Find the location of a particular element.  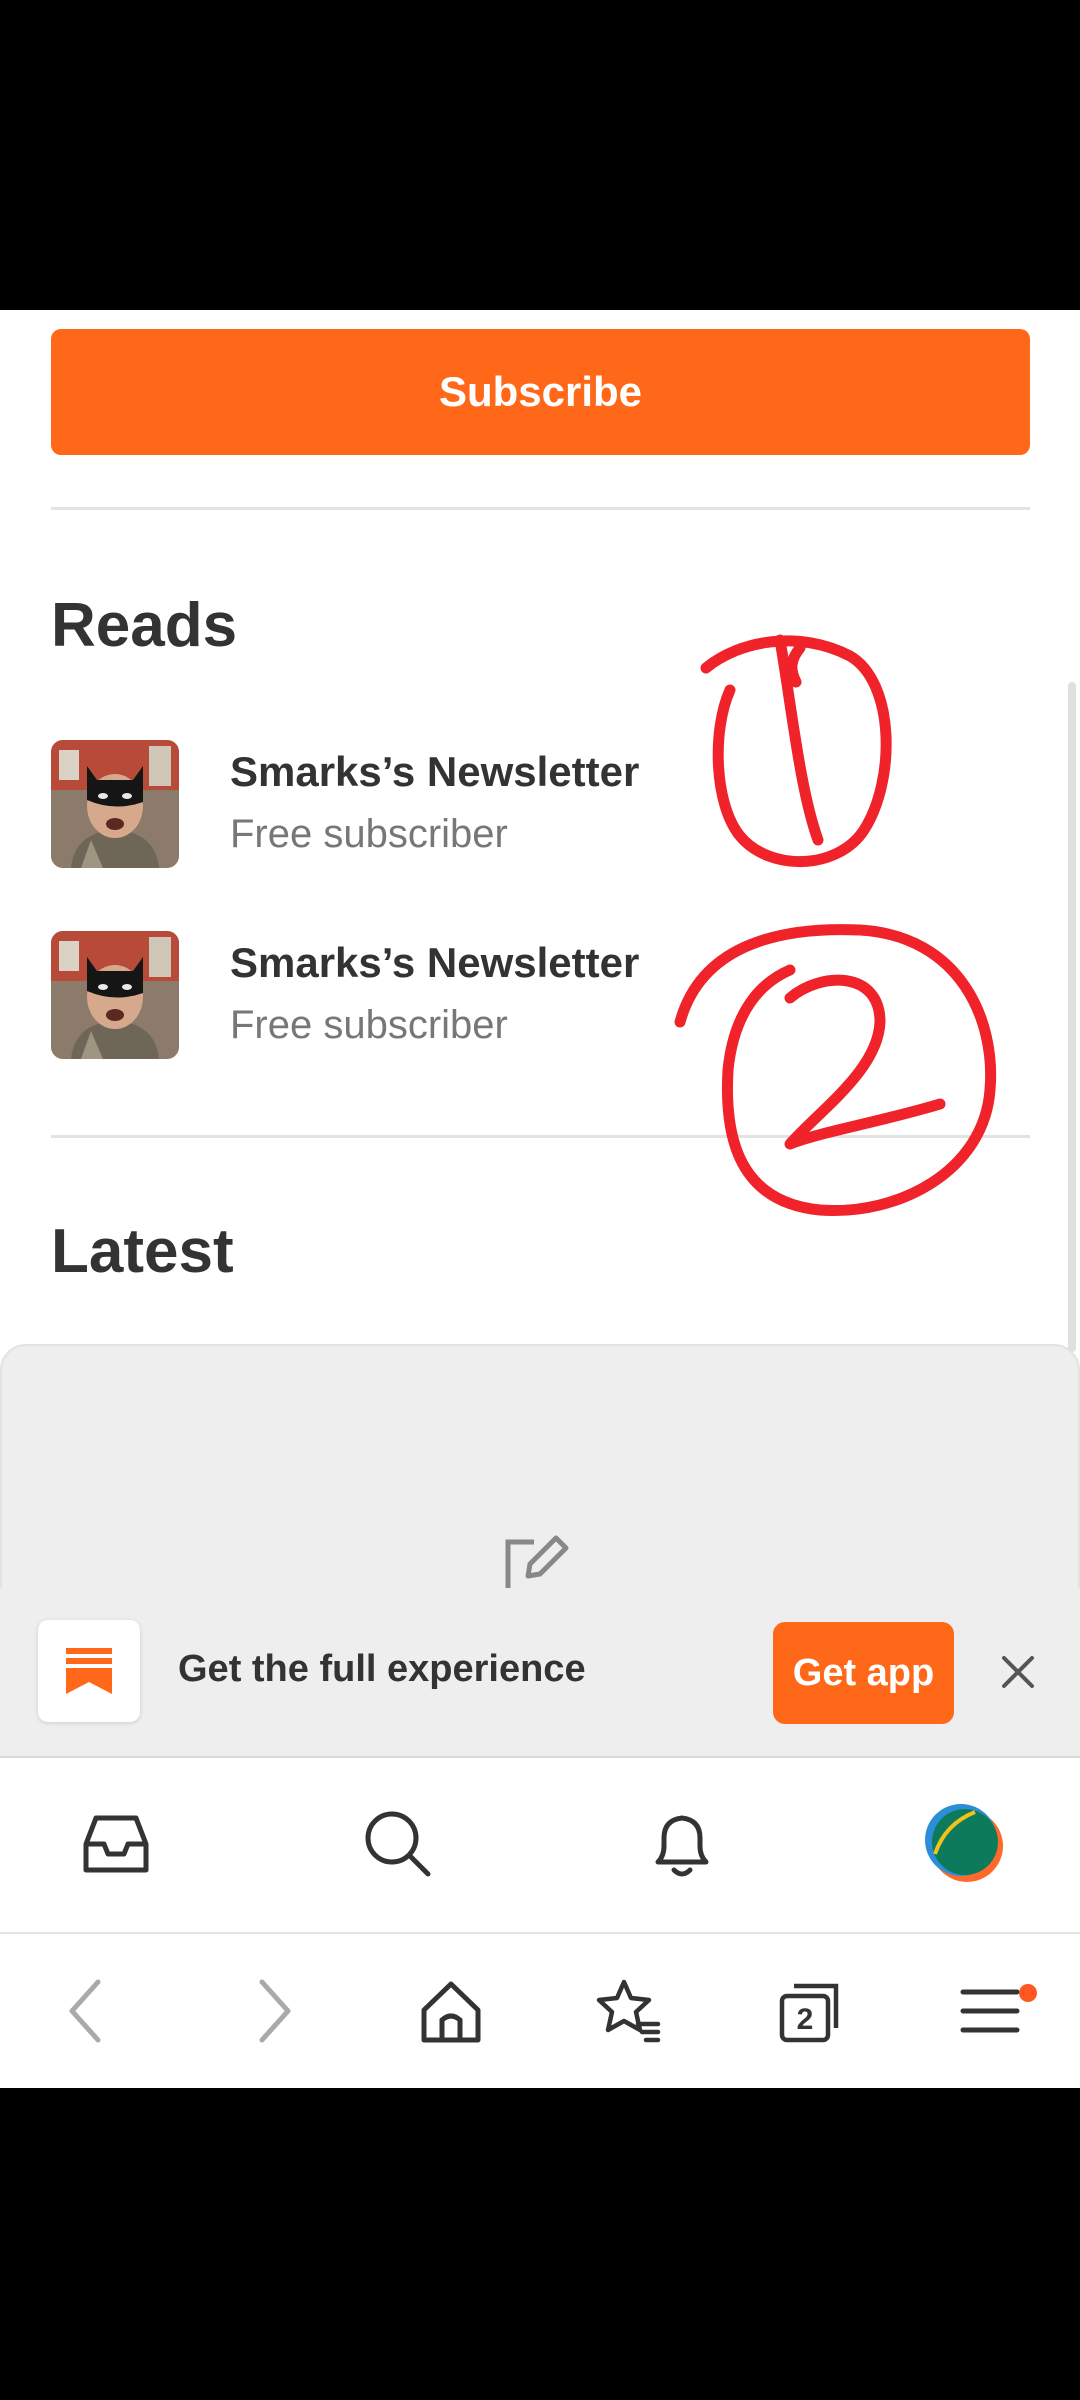

scrollbar is located at coordinates (1072, 1017).